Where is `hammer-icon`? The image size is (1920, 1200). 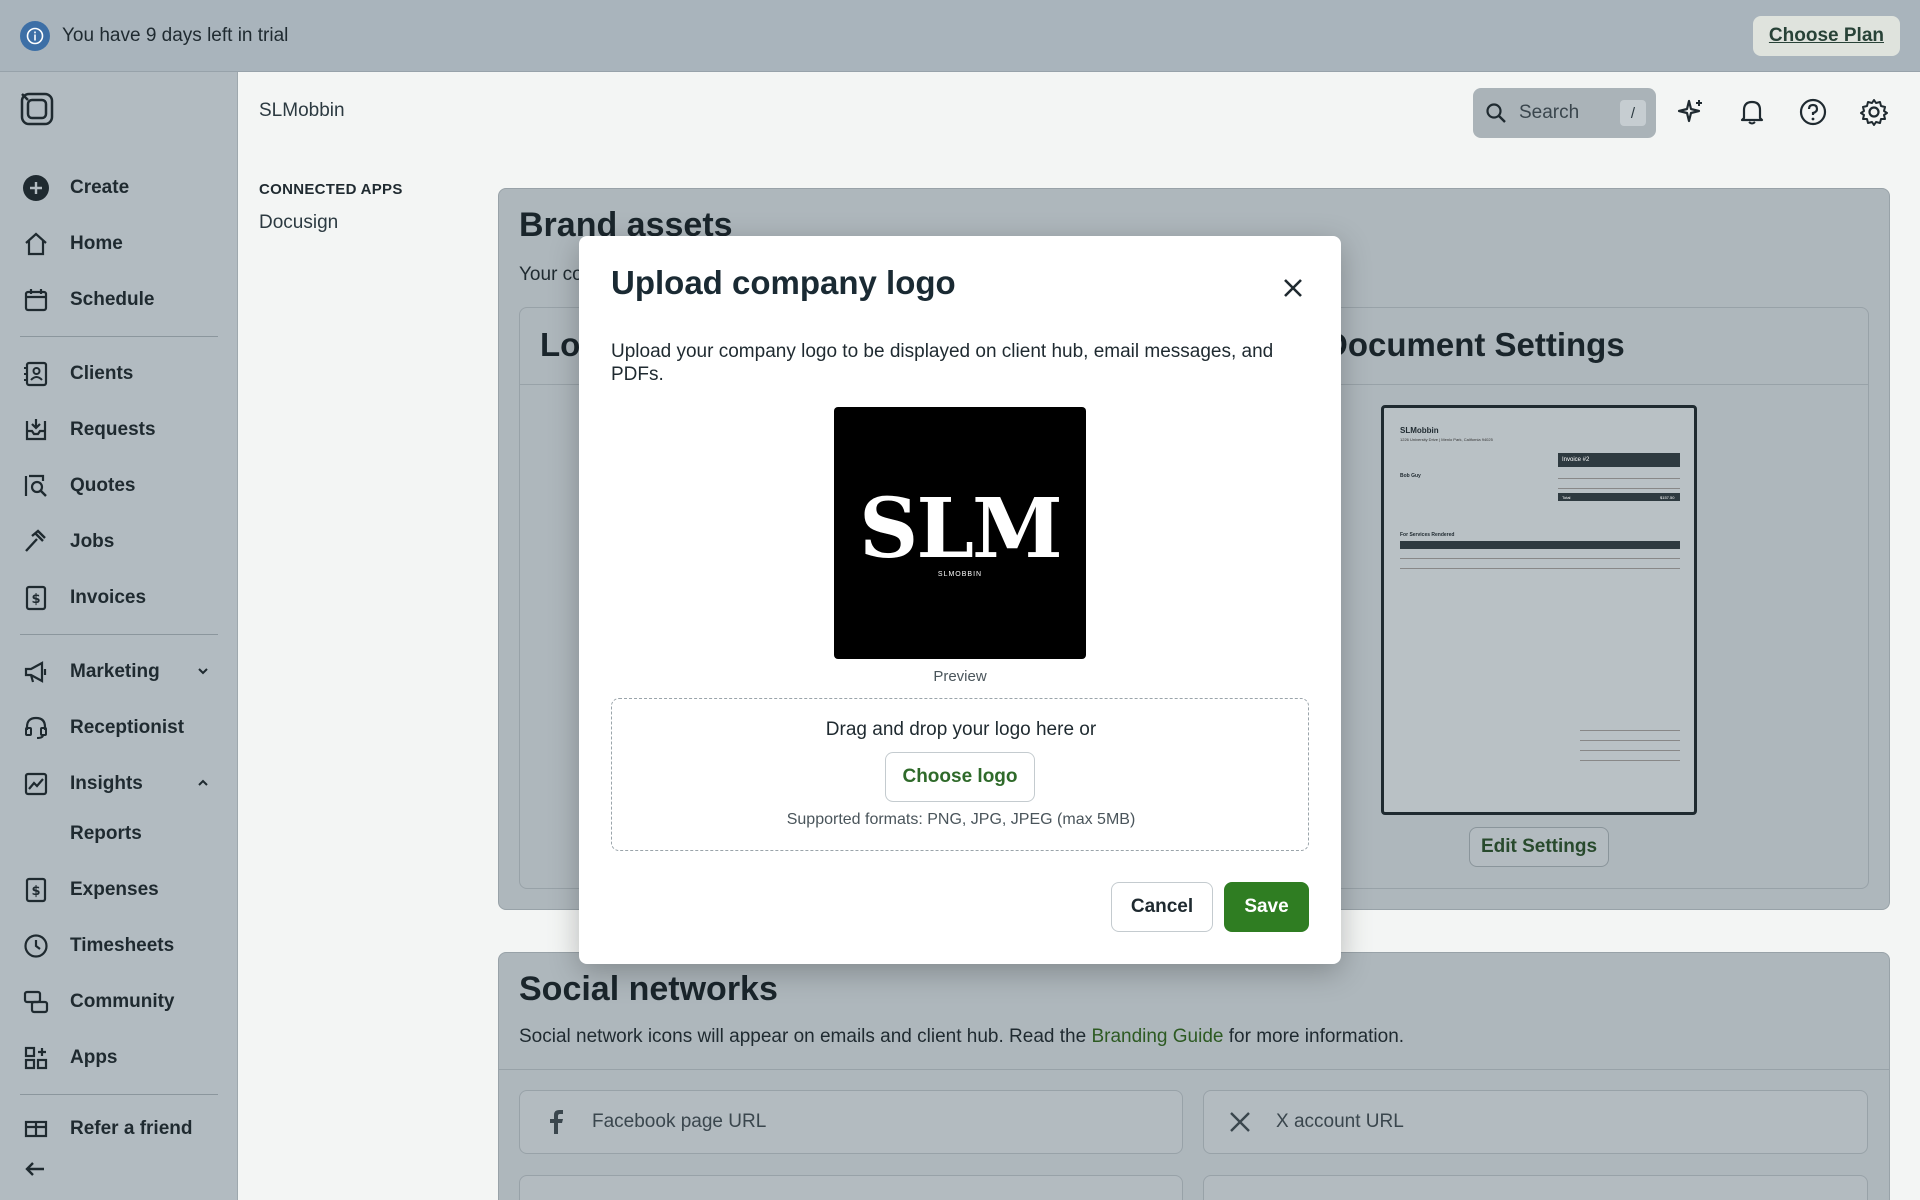 hammer-icon is located at coordinates (36, 542).